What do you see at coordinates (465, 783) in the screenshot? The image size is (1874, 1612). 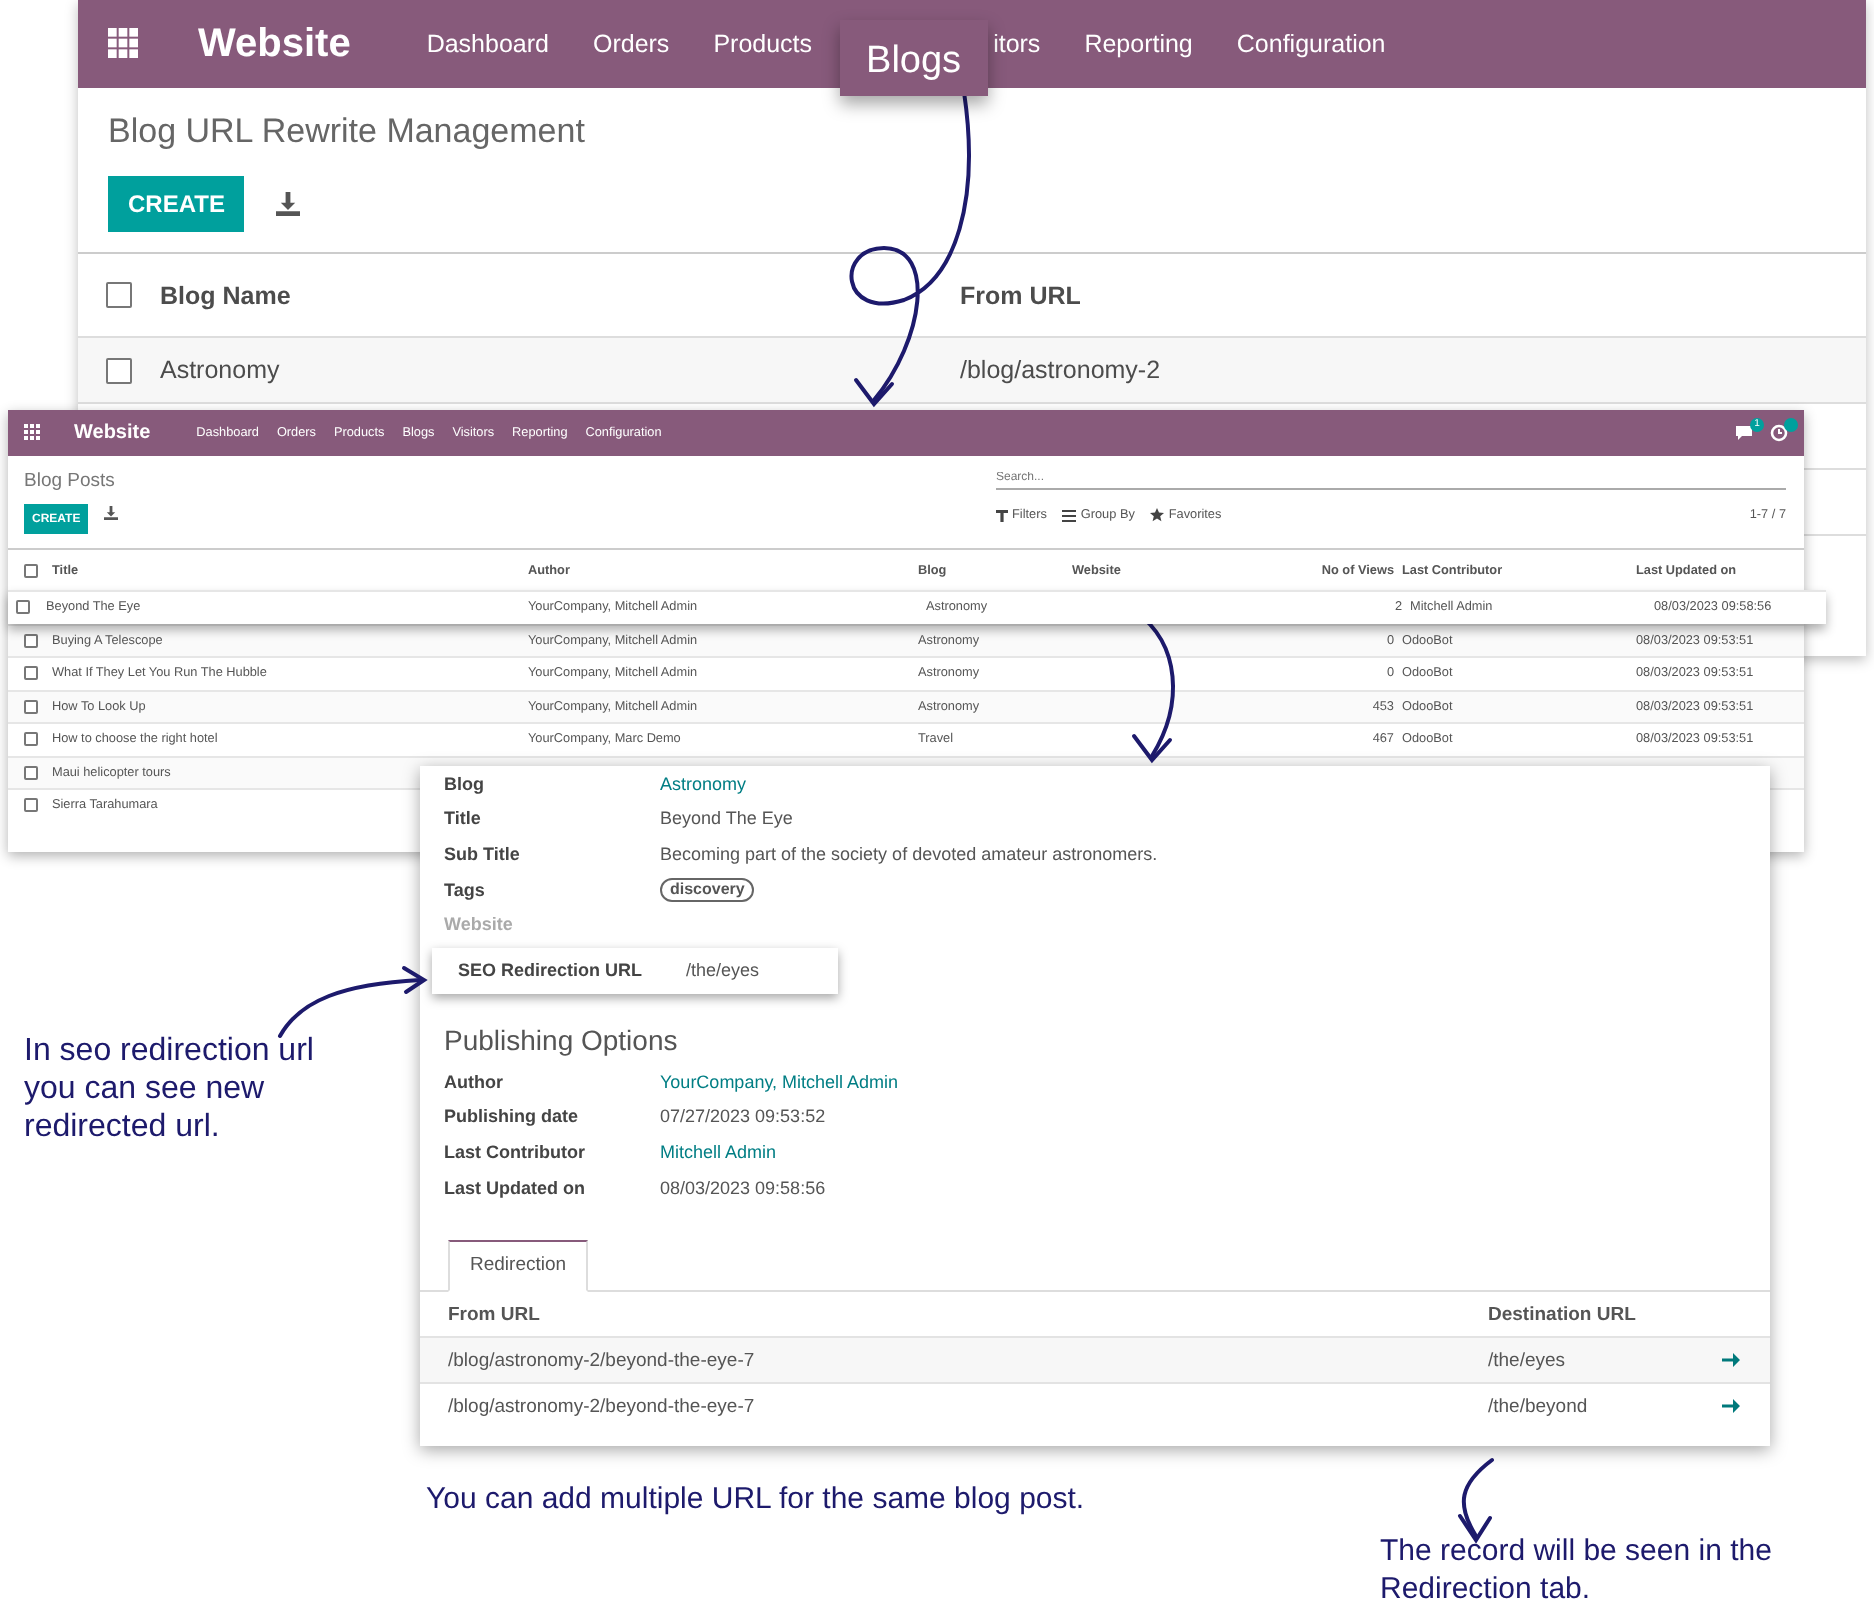 I see `field-label: Blog` at bounding box center [465, 783].